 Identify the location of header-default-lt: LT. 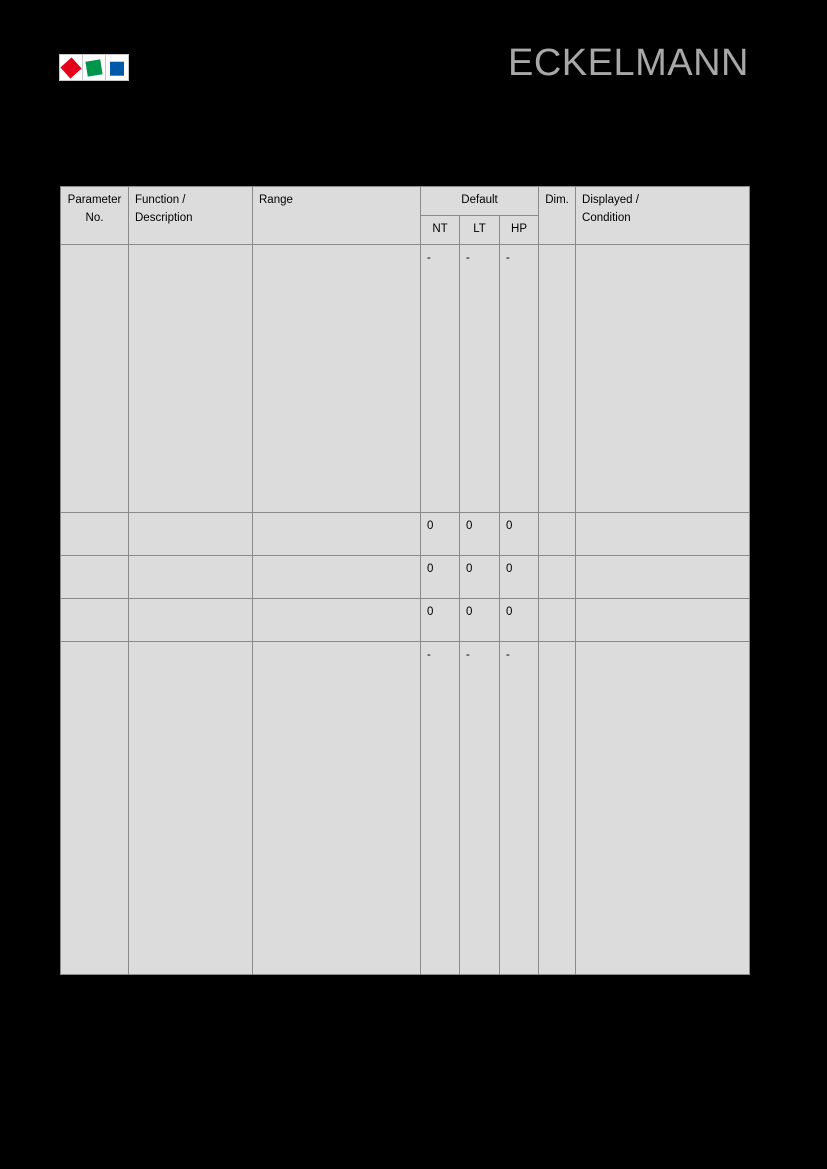
(479, 229).